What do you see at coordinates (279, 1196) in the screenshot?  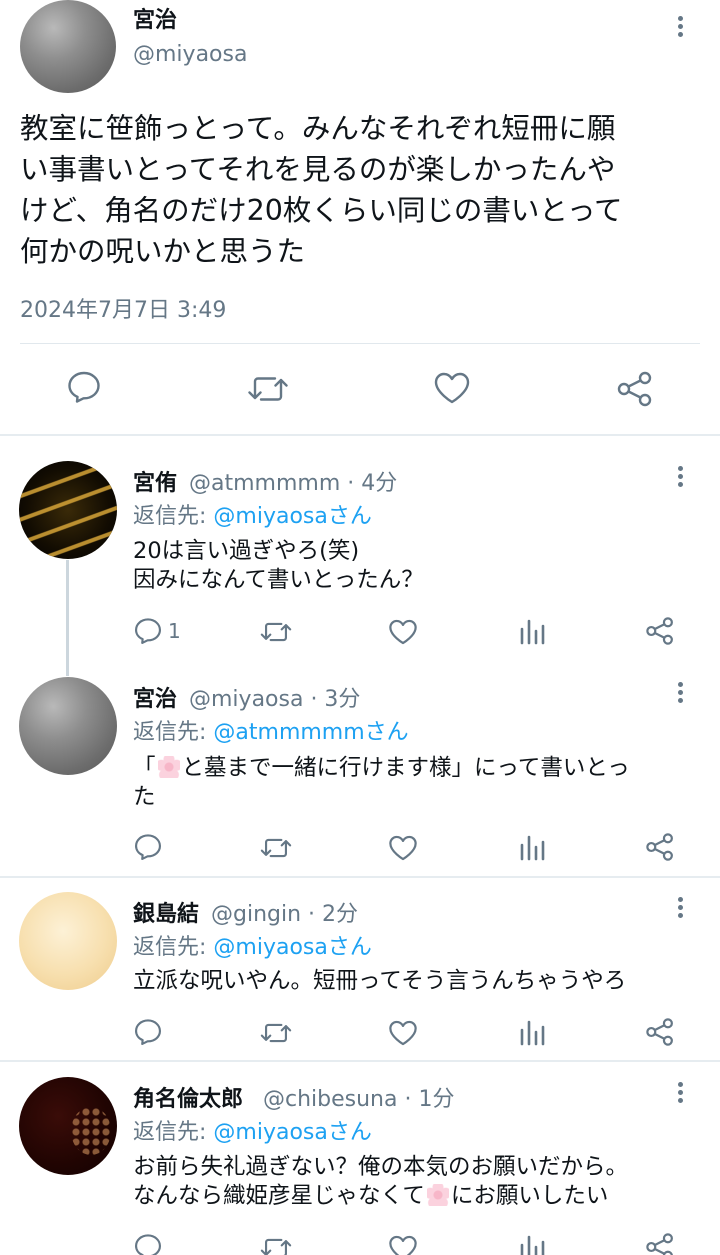 I see `reply-text-segment: なんなら織姫彦星じゃなくて` at bounding box center [279, 1196].